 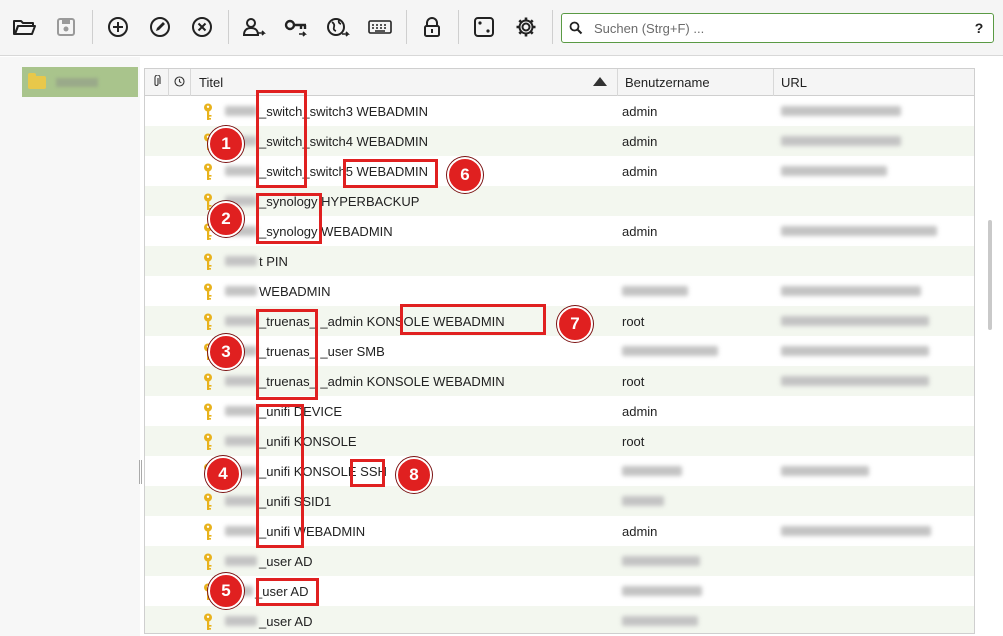 What do you see at coordinates (160, 27) in the screenshot?
I see `edit-entry-icon` at bounding box center [160, 27].